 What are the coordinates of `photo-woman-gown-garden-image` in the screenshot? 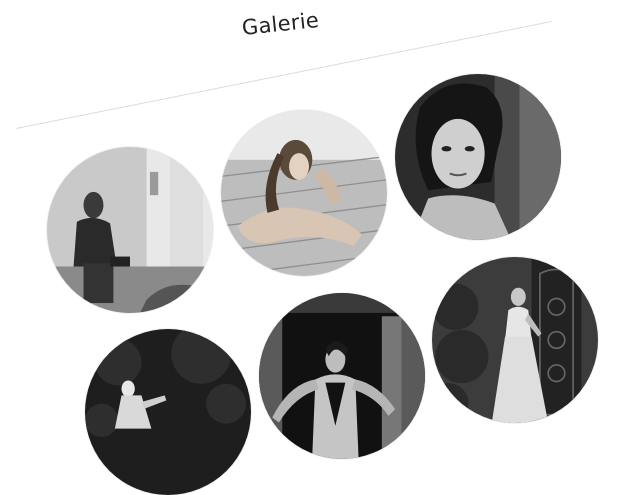 It's located at (515, 340).